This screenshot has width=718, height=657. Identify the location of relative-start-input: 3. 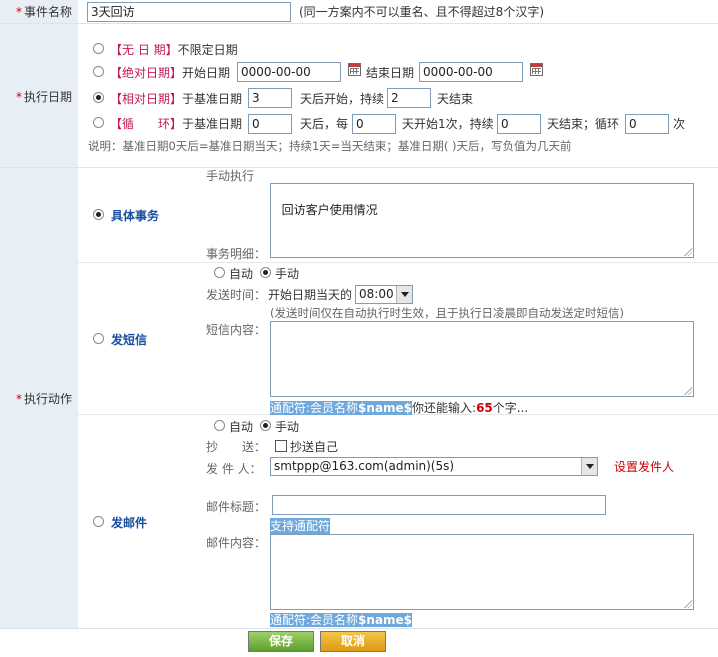
(270, 98).